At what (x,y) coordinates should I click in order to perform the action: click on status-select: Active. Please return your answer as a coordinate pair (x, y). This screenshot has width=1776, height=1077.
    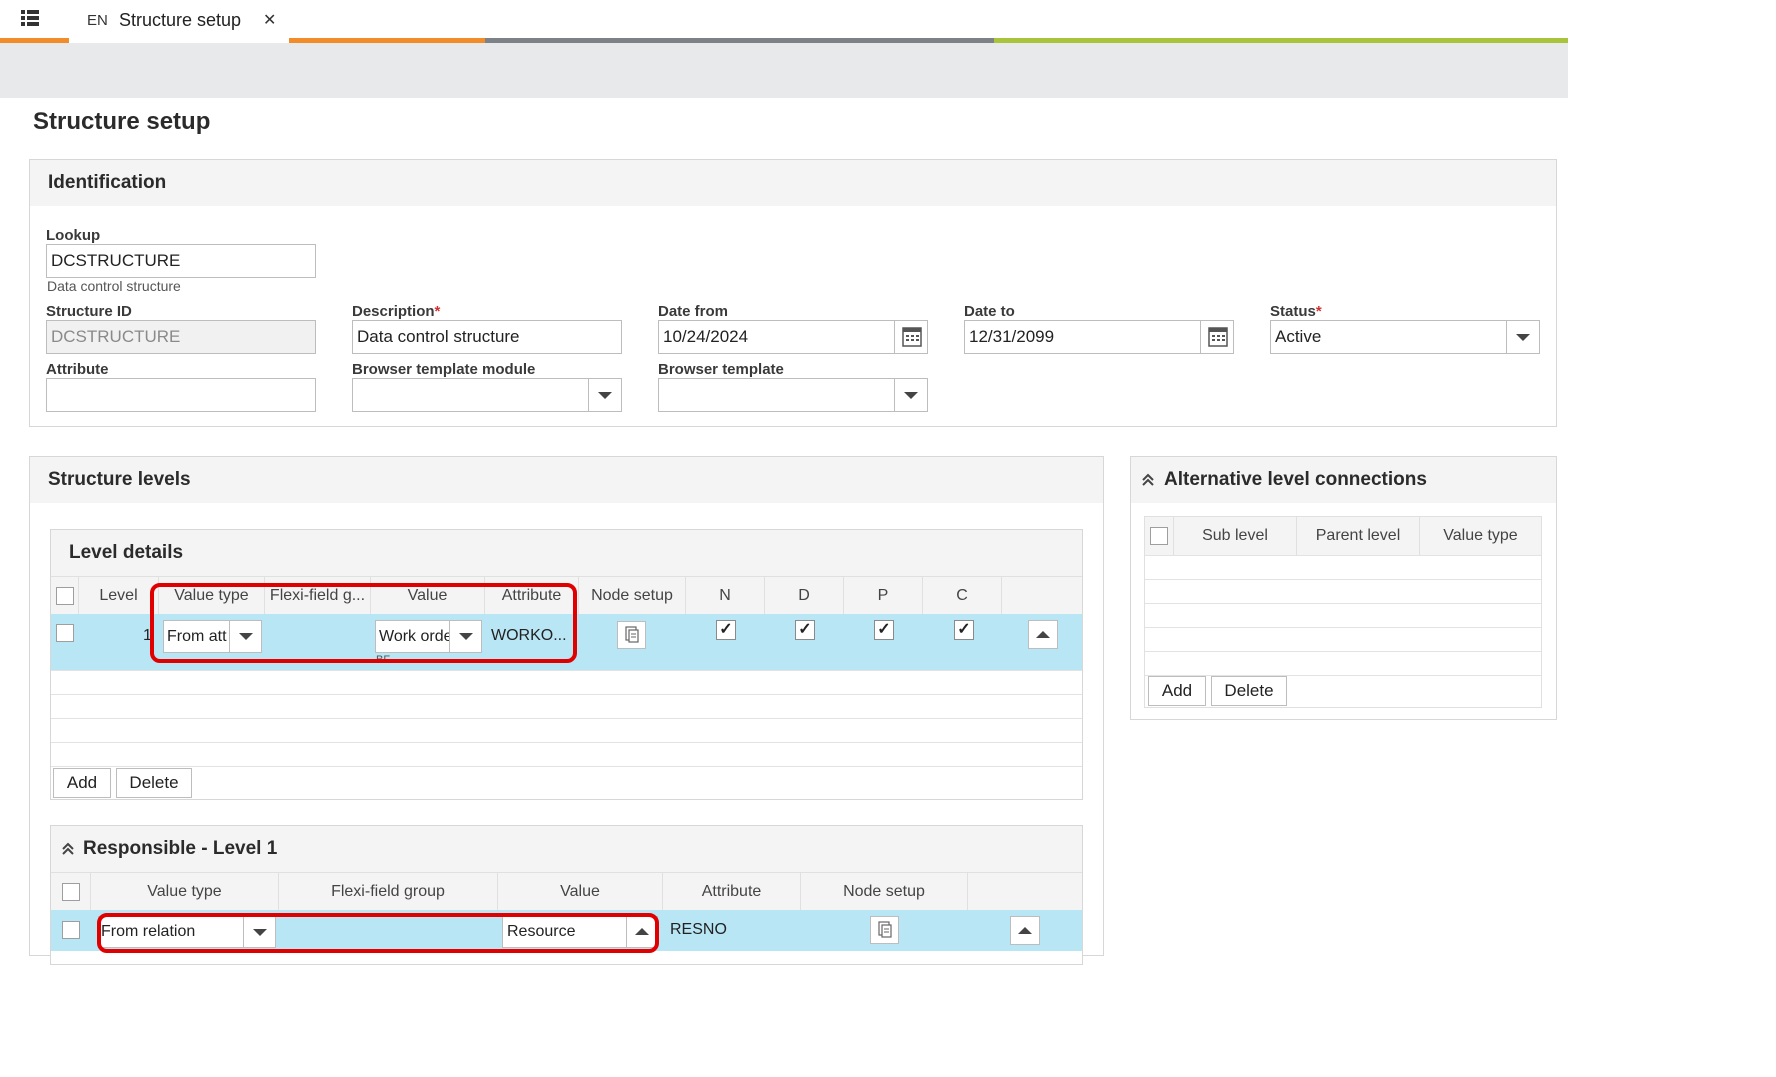
    Looking at the image, I should click on (1405, 337).